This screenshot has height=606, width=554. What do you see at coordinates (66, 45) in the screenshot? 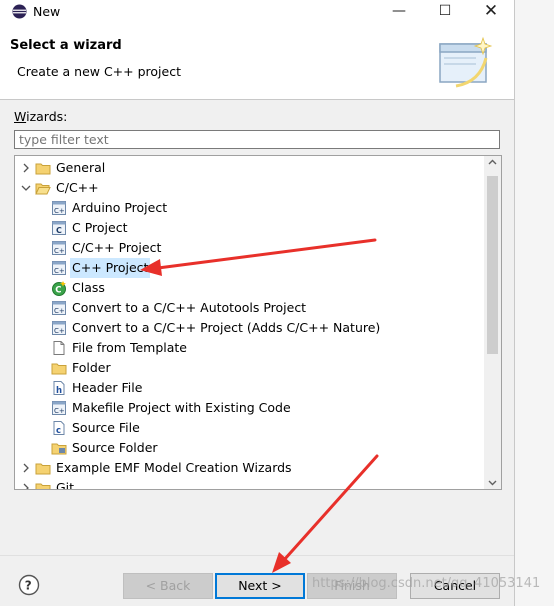
I see `wizard-title: Select a wizard` at bounding box center [66, 45].